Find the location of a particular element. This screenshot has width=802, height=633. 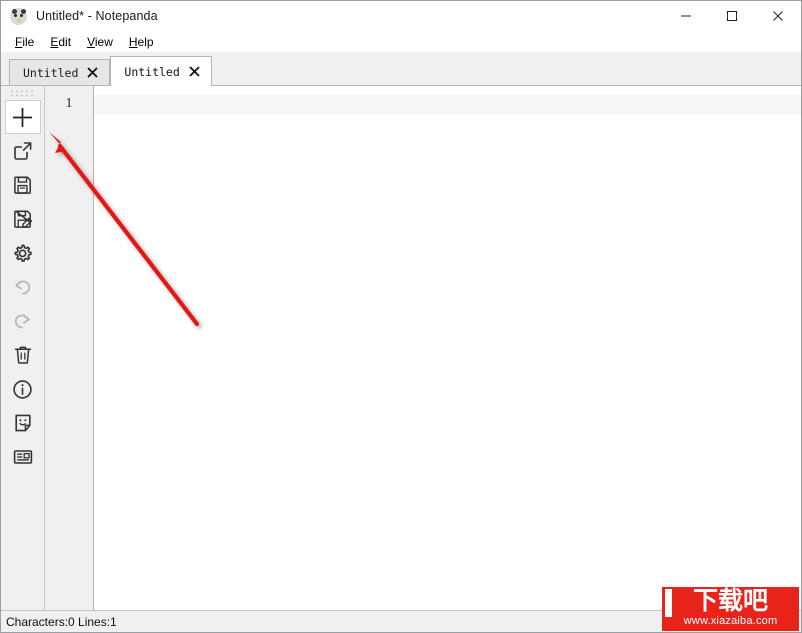

current-line-highlight is located at coordinates (447, 105).